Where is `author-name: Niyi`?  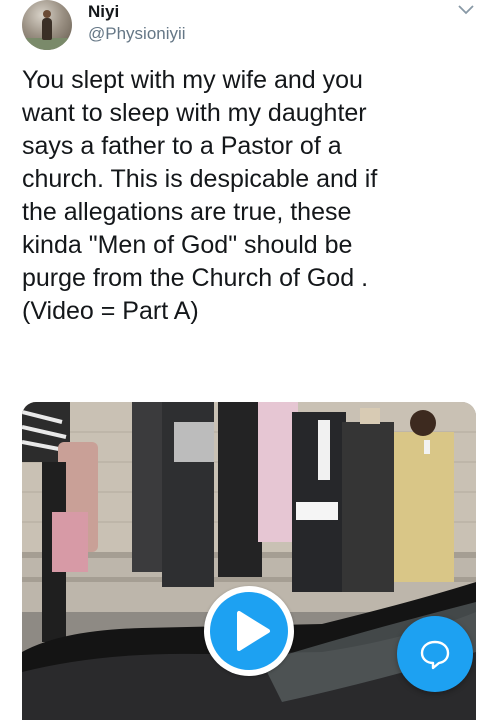
author-name: Niyi is located at coordinates (103, 12).